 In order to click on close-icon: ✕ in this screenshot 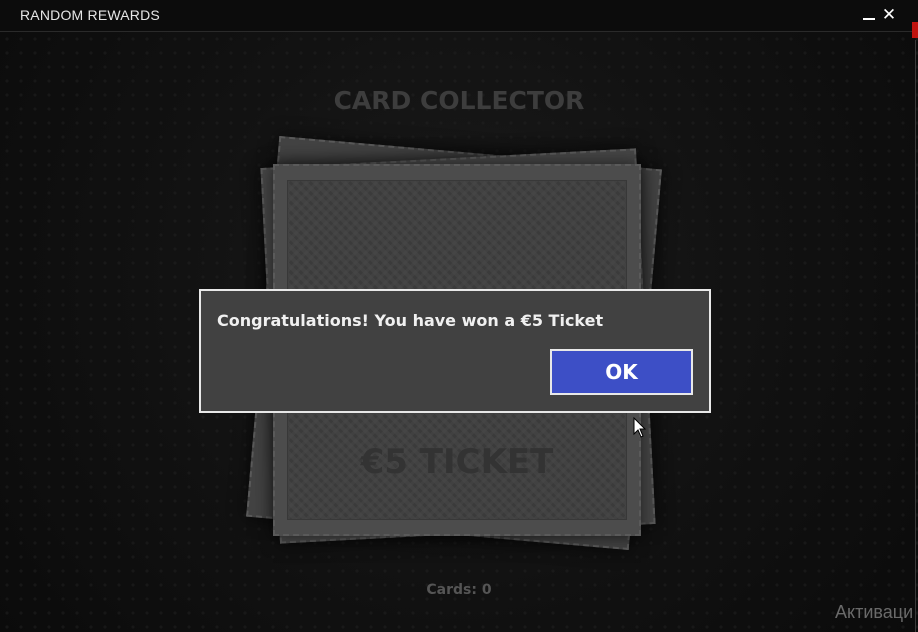, I will do `click(889, 15)`.